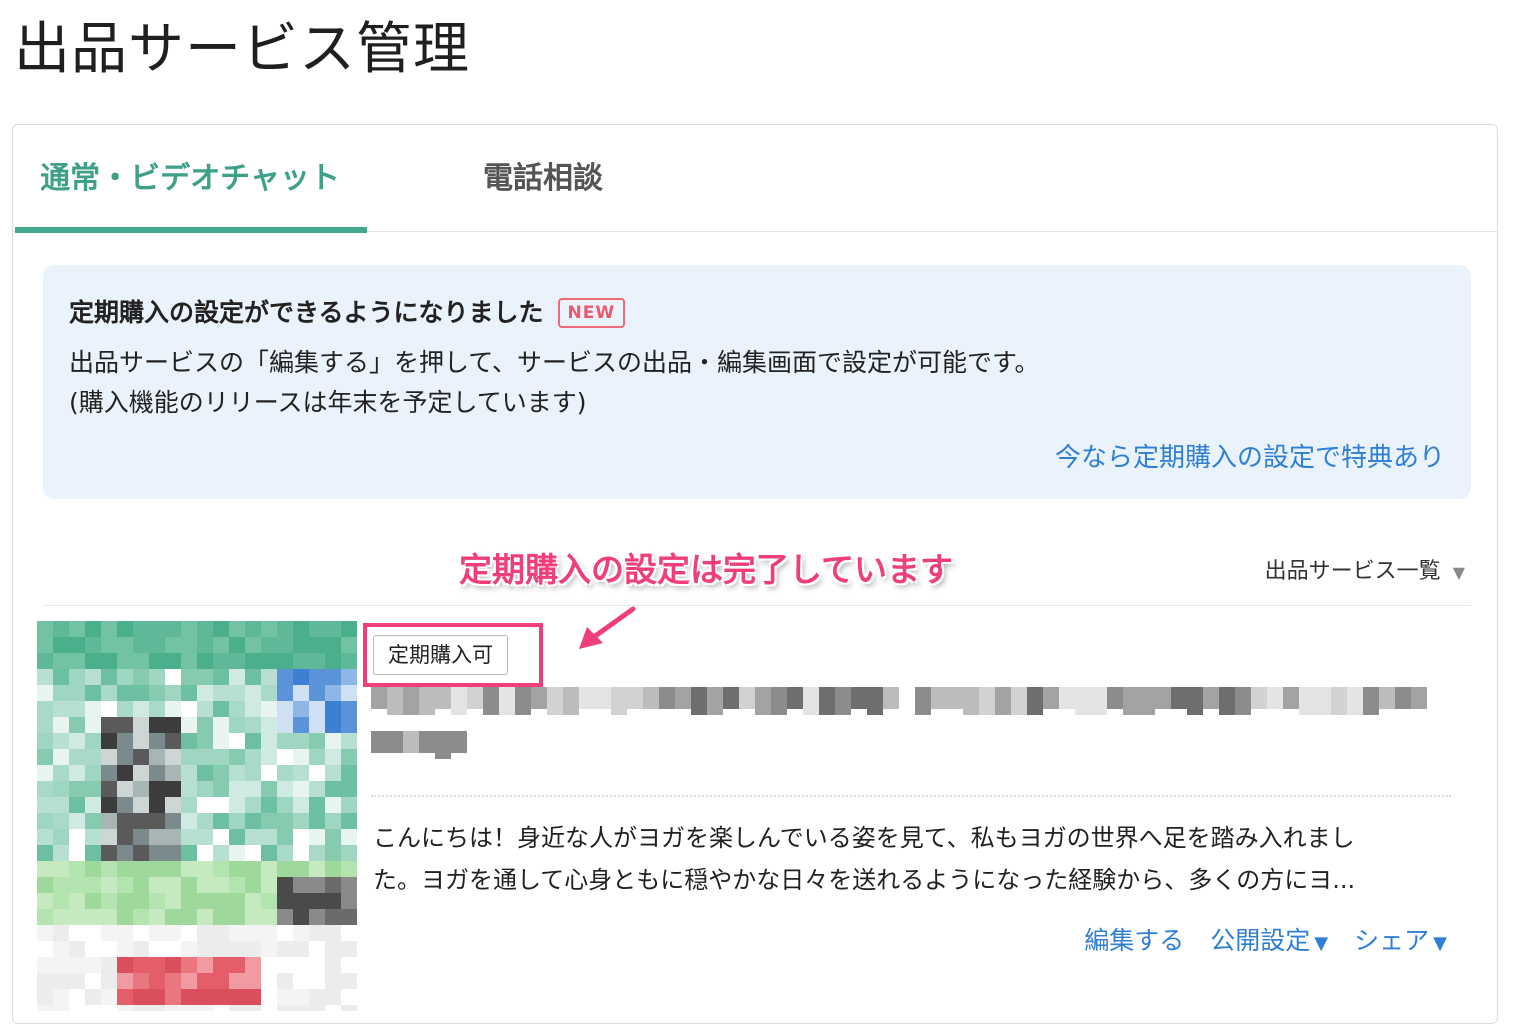 This screenshot has width=1528, height=1024. What do you see at coordinates (901, 730) in the screenshot?
I see `service-title-blurred` at bounding box center [901, 730].